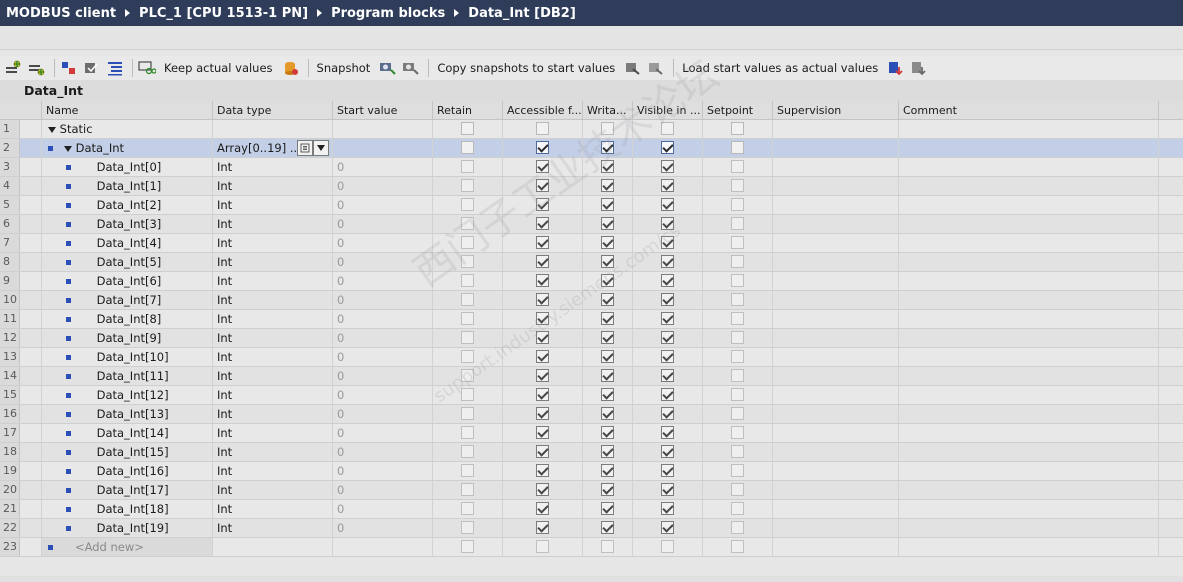 Image resolution: width=1183 pixels, height=582 pixels. What do you see at coordinates (10, 433) in the screenshot?
I see `row-number: 17` at bounding box center [10, 433].